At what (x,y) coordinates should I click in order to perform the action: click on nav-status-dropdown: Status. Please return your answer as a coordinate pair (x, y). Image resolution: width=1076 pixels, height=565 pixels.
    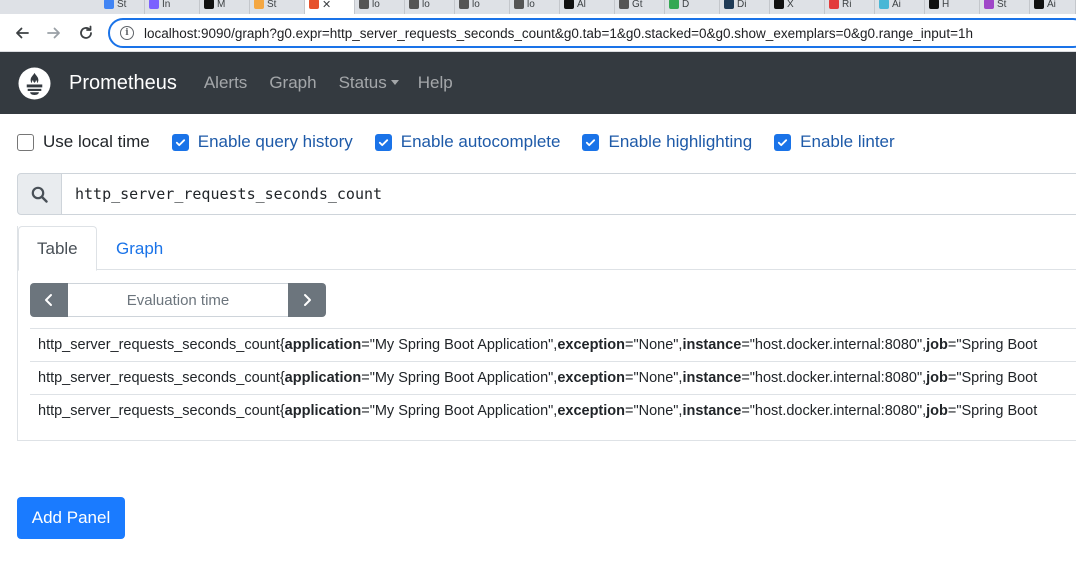
    Looking at the image, I should click on (369, 83).